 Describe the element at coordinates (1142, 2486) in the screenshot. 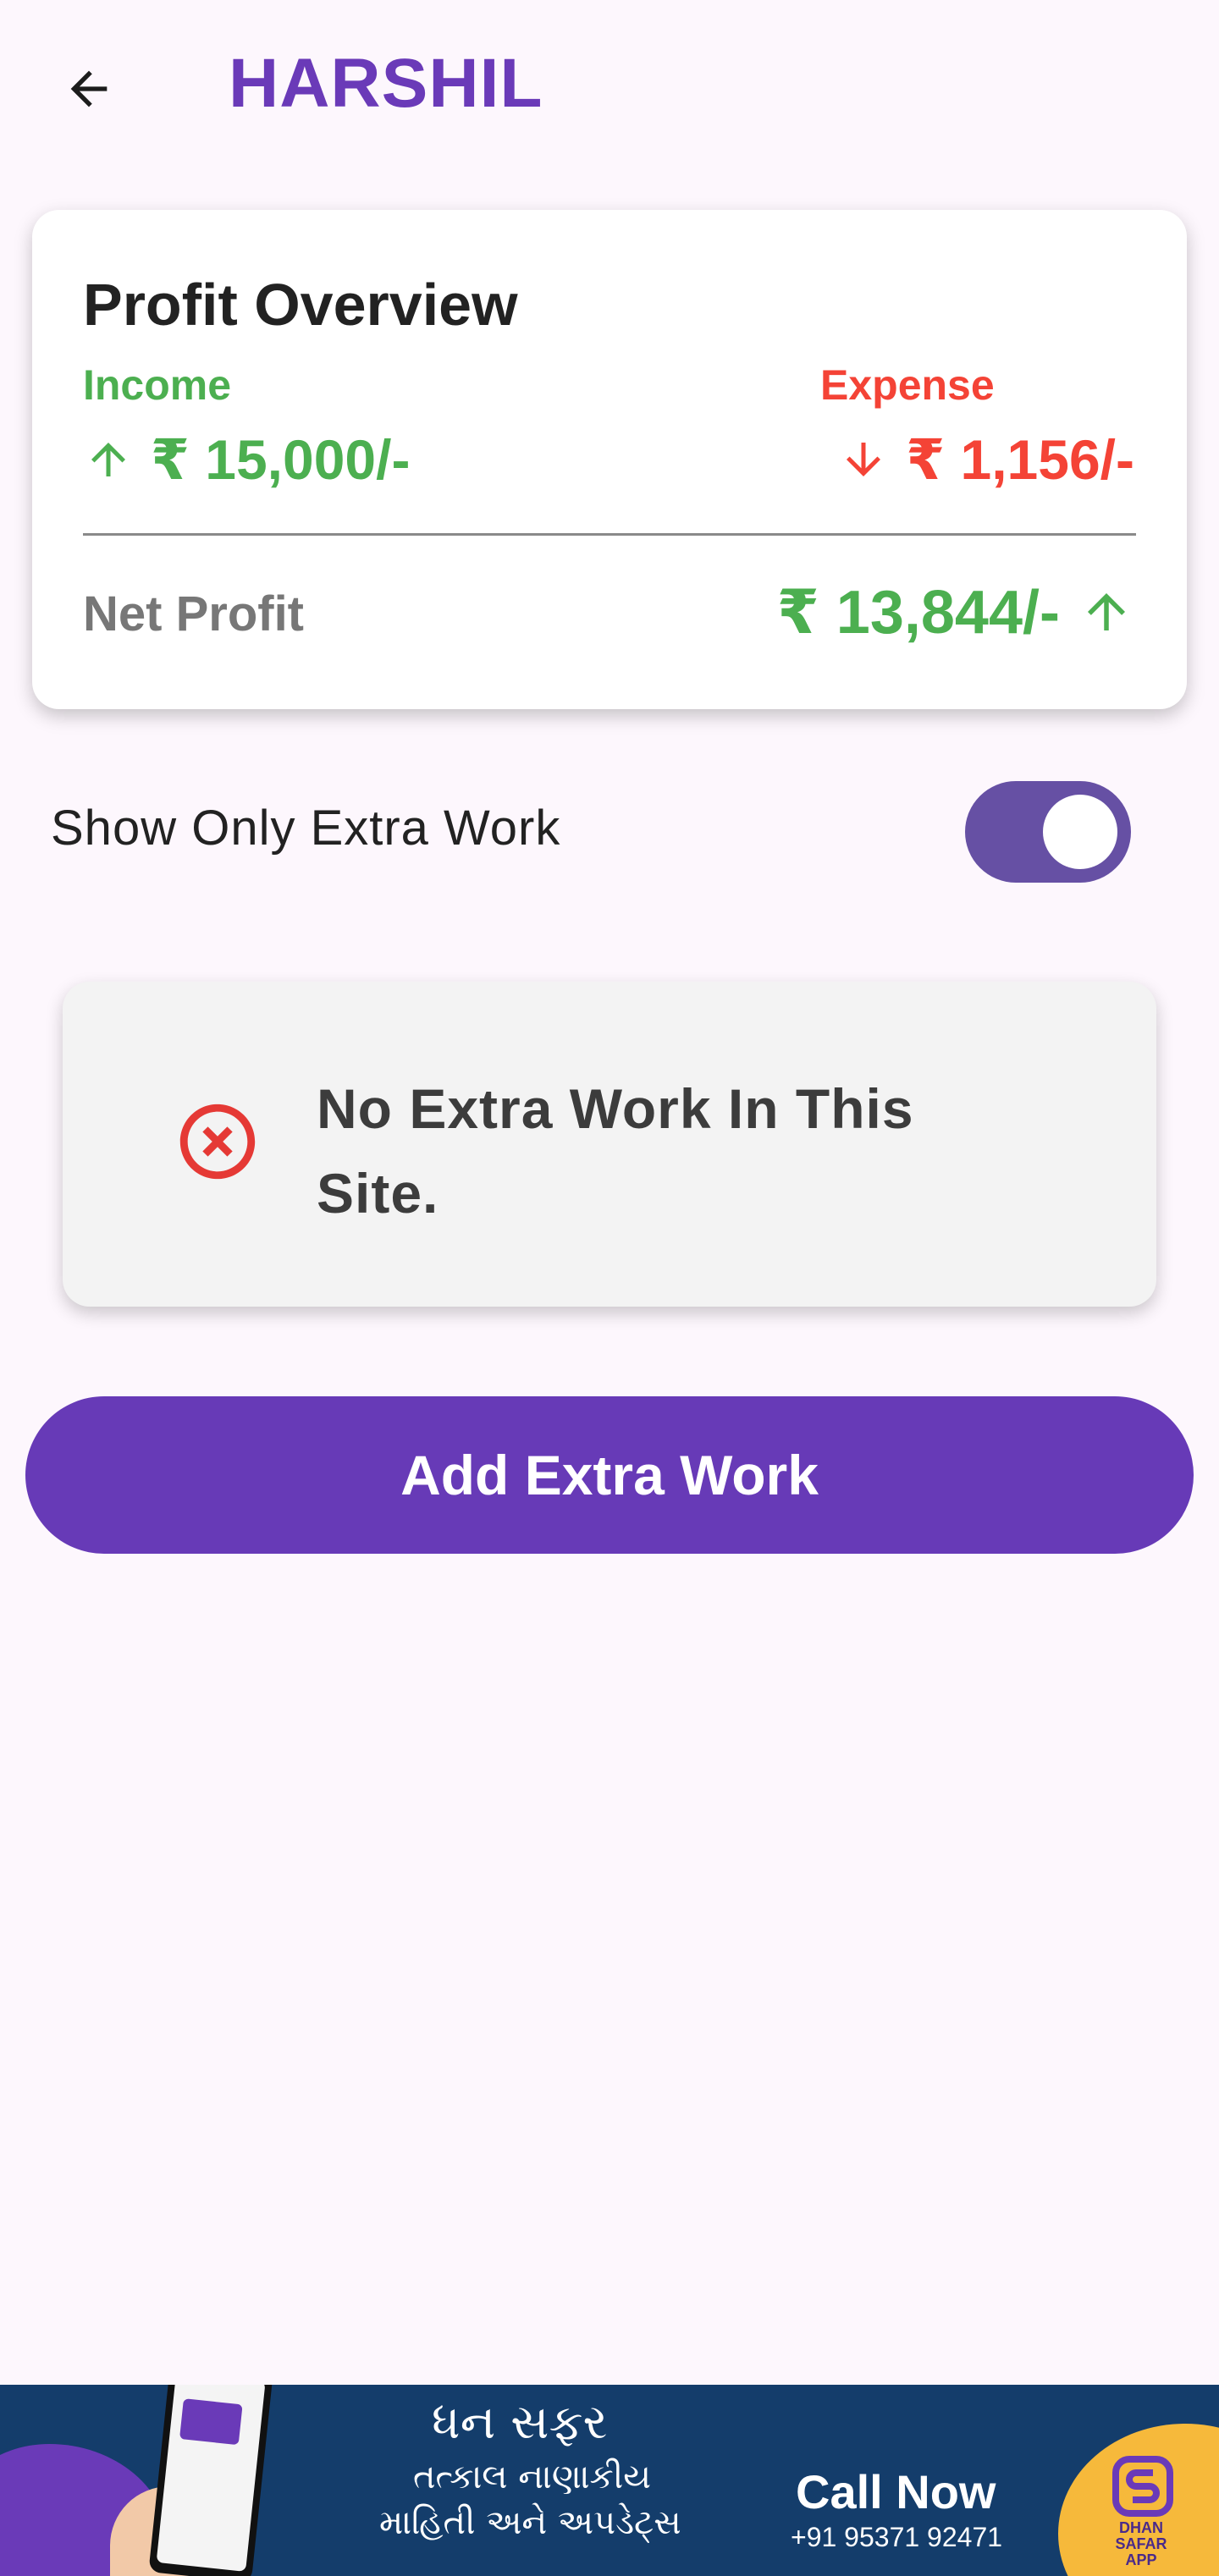

I see `dhan-safar-logo-icon` at that location.